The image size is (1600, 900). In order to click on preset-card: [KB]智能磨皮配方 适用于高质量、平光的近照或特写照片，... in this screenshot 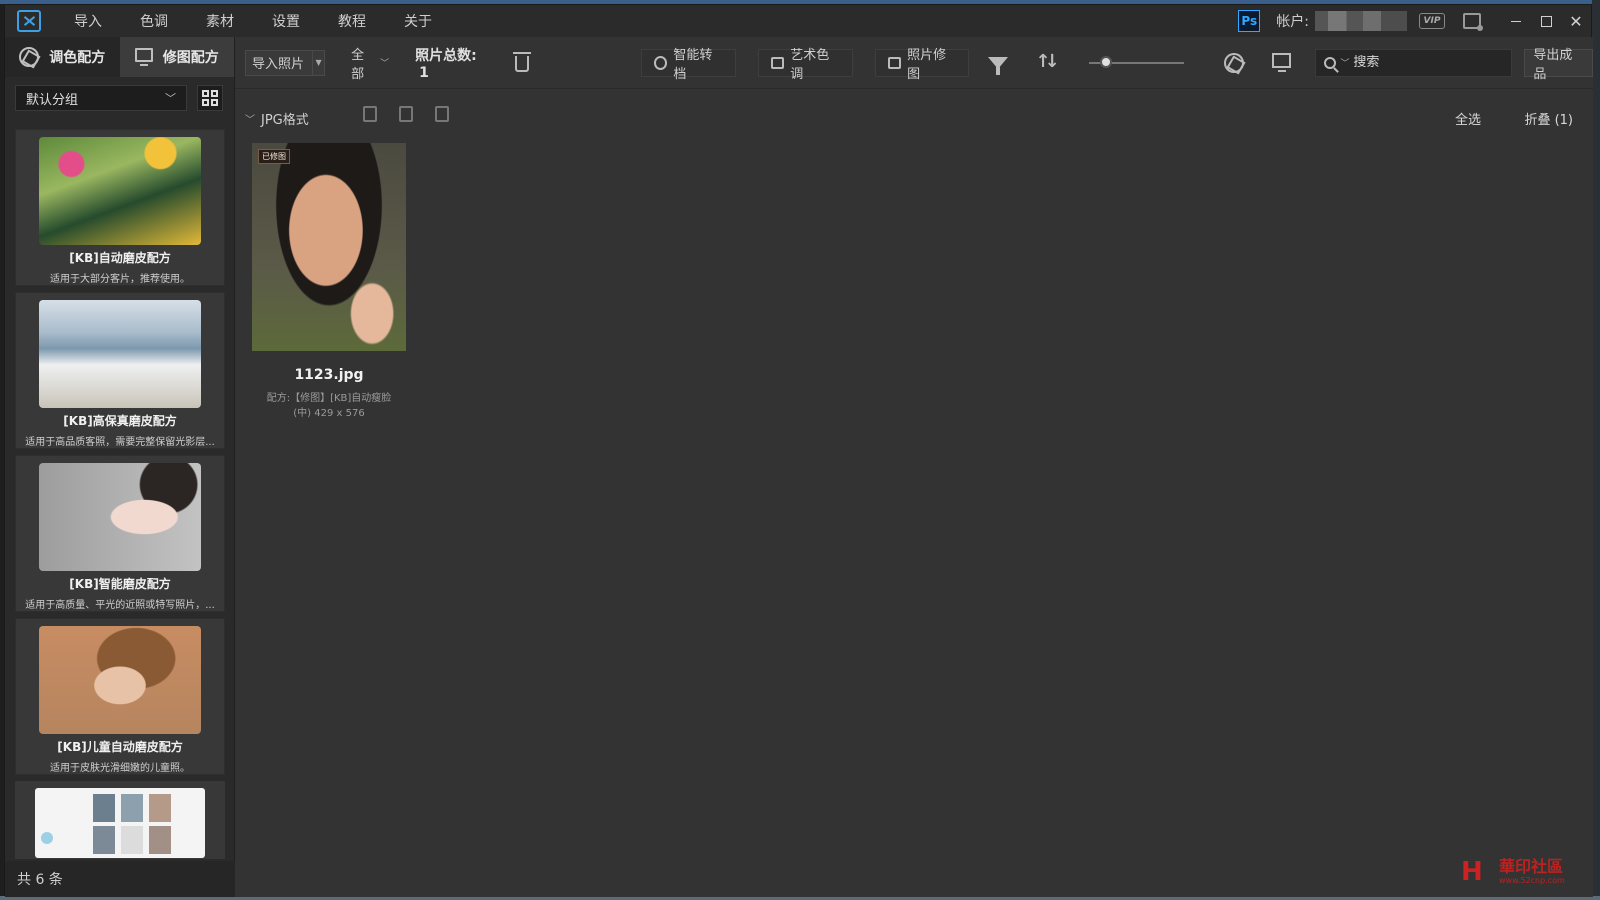, I will do `click(120, 533)`.